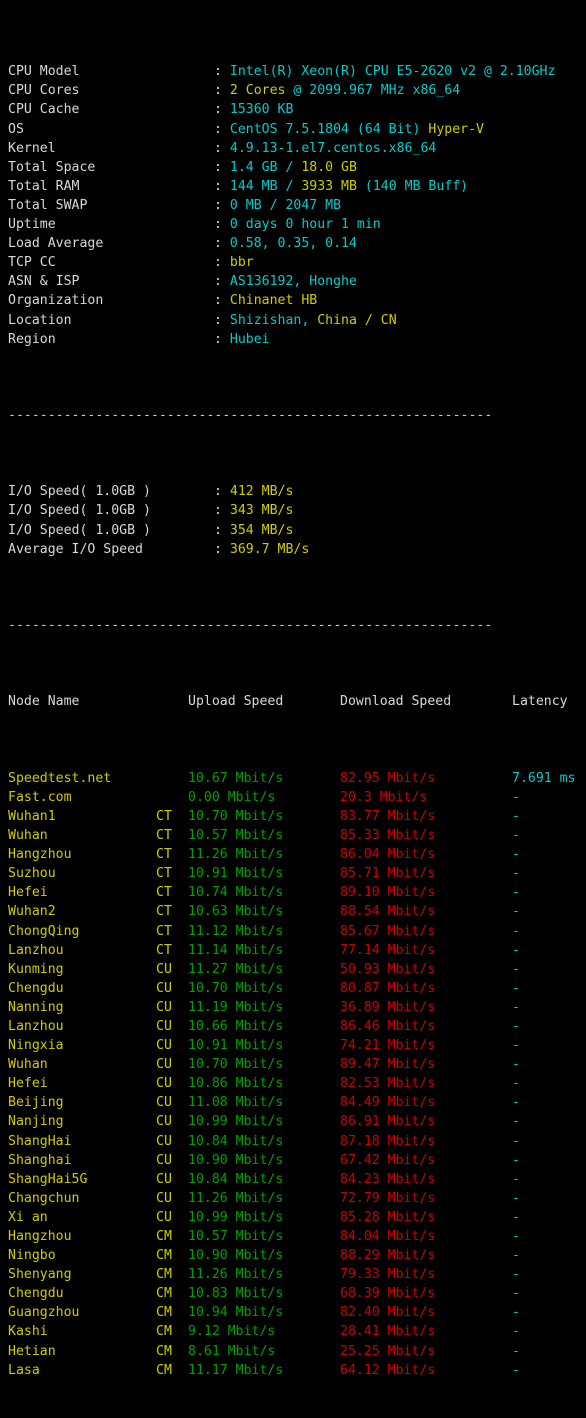 This screenshot has width=586, height=1418. I want to click on download-speed-value: 85.33 Mbit/s, so click(388, 836).